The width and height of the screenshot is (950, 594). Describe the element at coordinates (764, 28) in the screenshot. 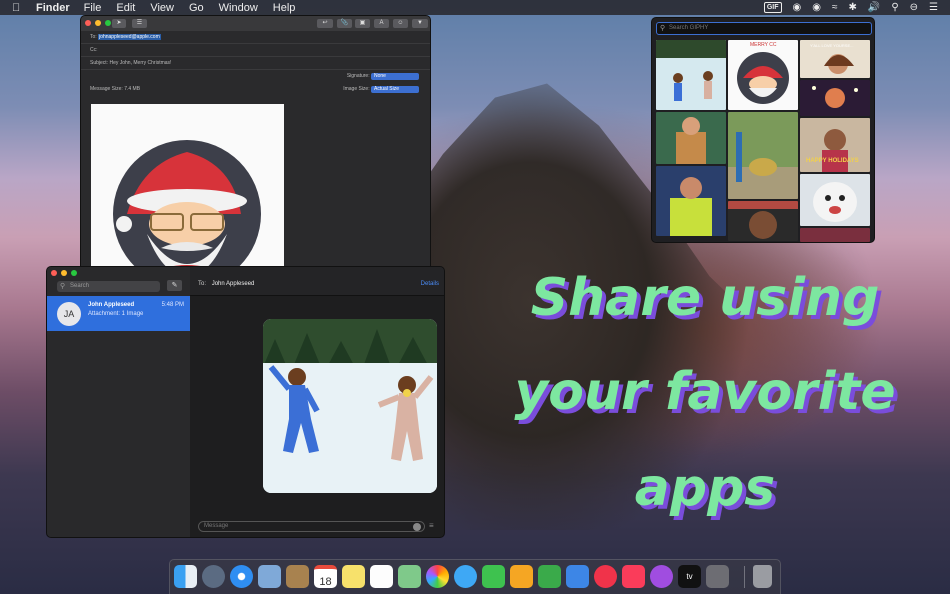

I see `giphy-search-input: ⚲ Search GIPHY` at that location.